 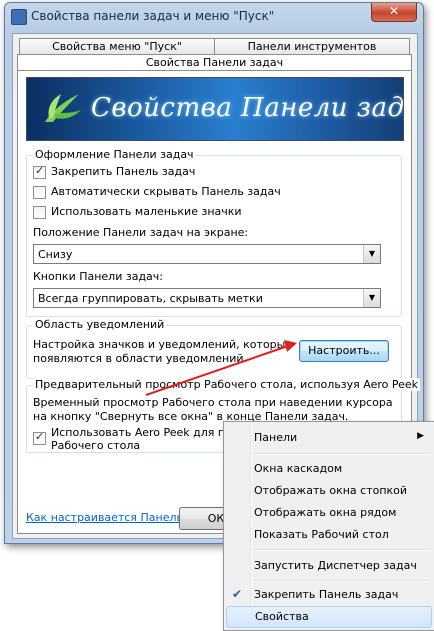 I want to click on menu-item-toolbars: Панели ▶, so click(x=329, y=438).